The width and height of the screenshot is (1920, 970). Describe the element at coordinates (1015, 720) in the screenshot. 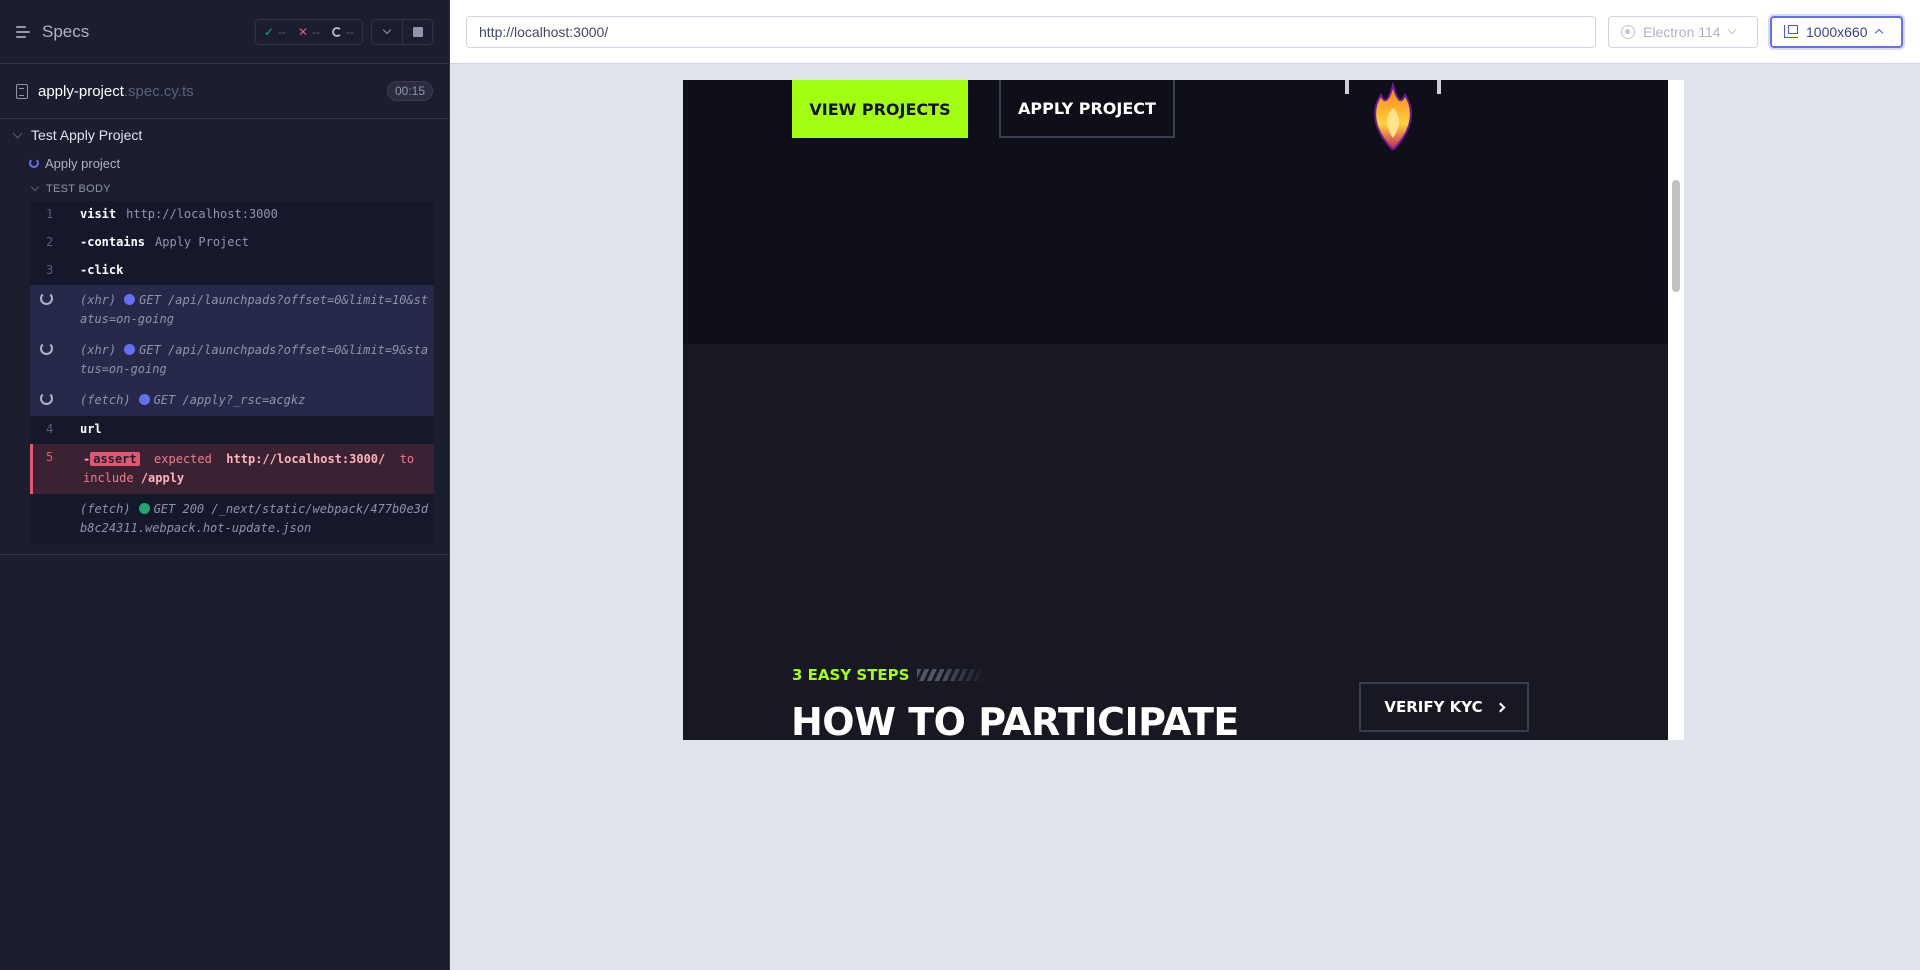

I see `section-title: HOW TO PARTICIPATE` at that location.